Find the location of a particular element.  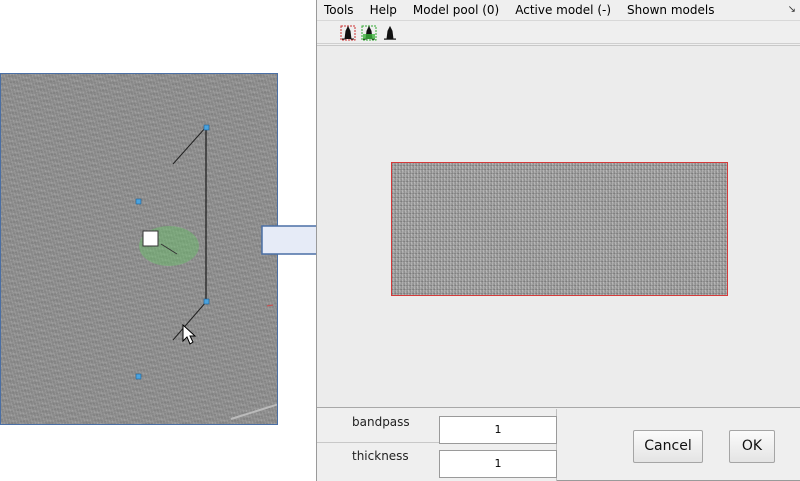

handle-top is located at coordinates (206, 127).